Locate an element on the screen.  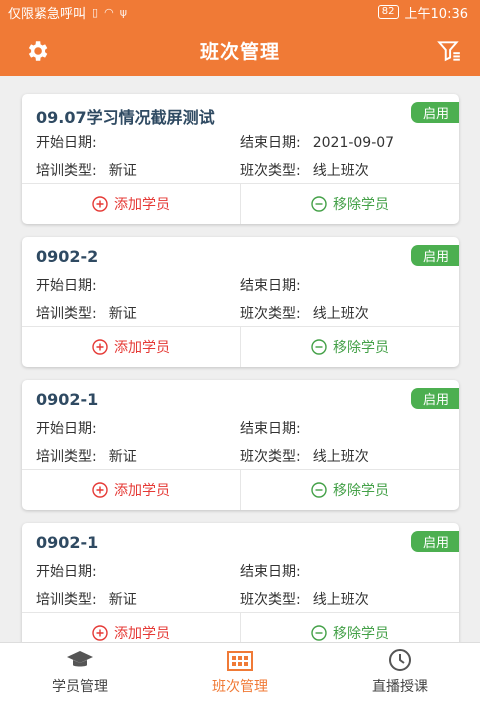
app-bar: 班次管理 is located at coordinates (240, 50).